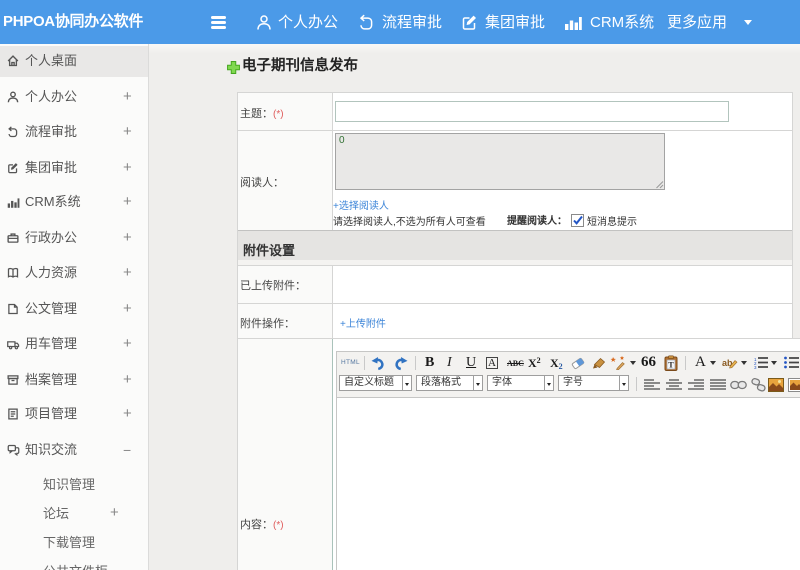 Image resolution: width=800 pixels, height=570 pixels. What do you see at coordinates (755, 367) in the screenshot?
I see `svg-text: 3` at bounding box center [755, 367].